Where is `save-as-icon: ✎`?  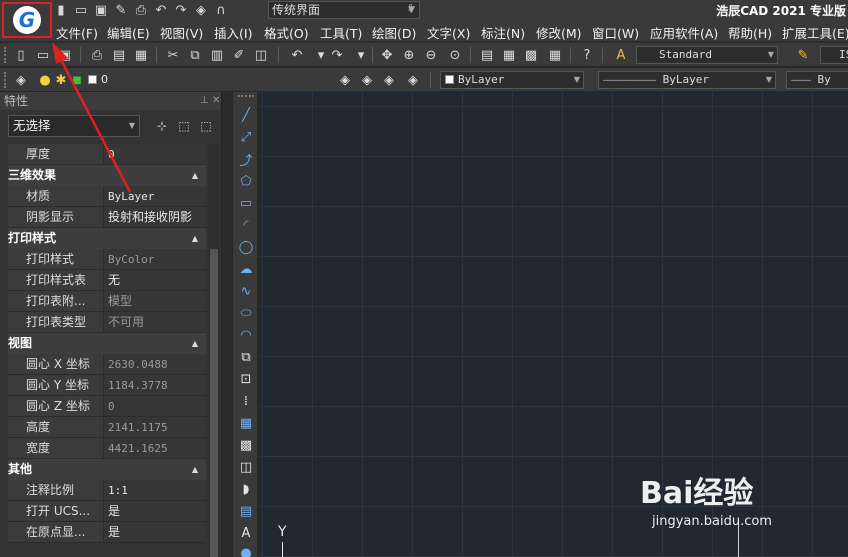 save-as-icon: ✎ is located at coordinates (121, 10).